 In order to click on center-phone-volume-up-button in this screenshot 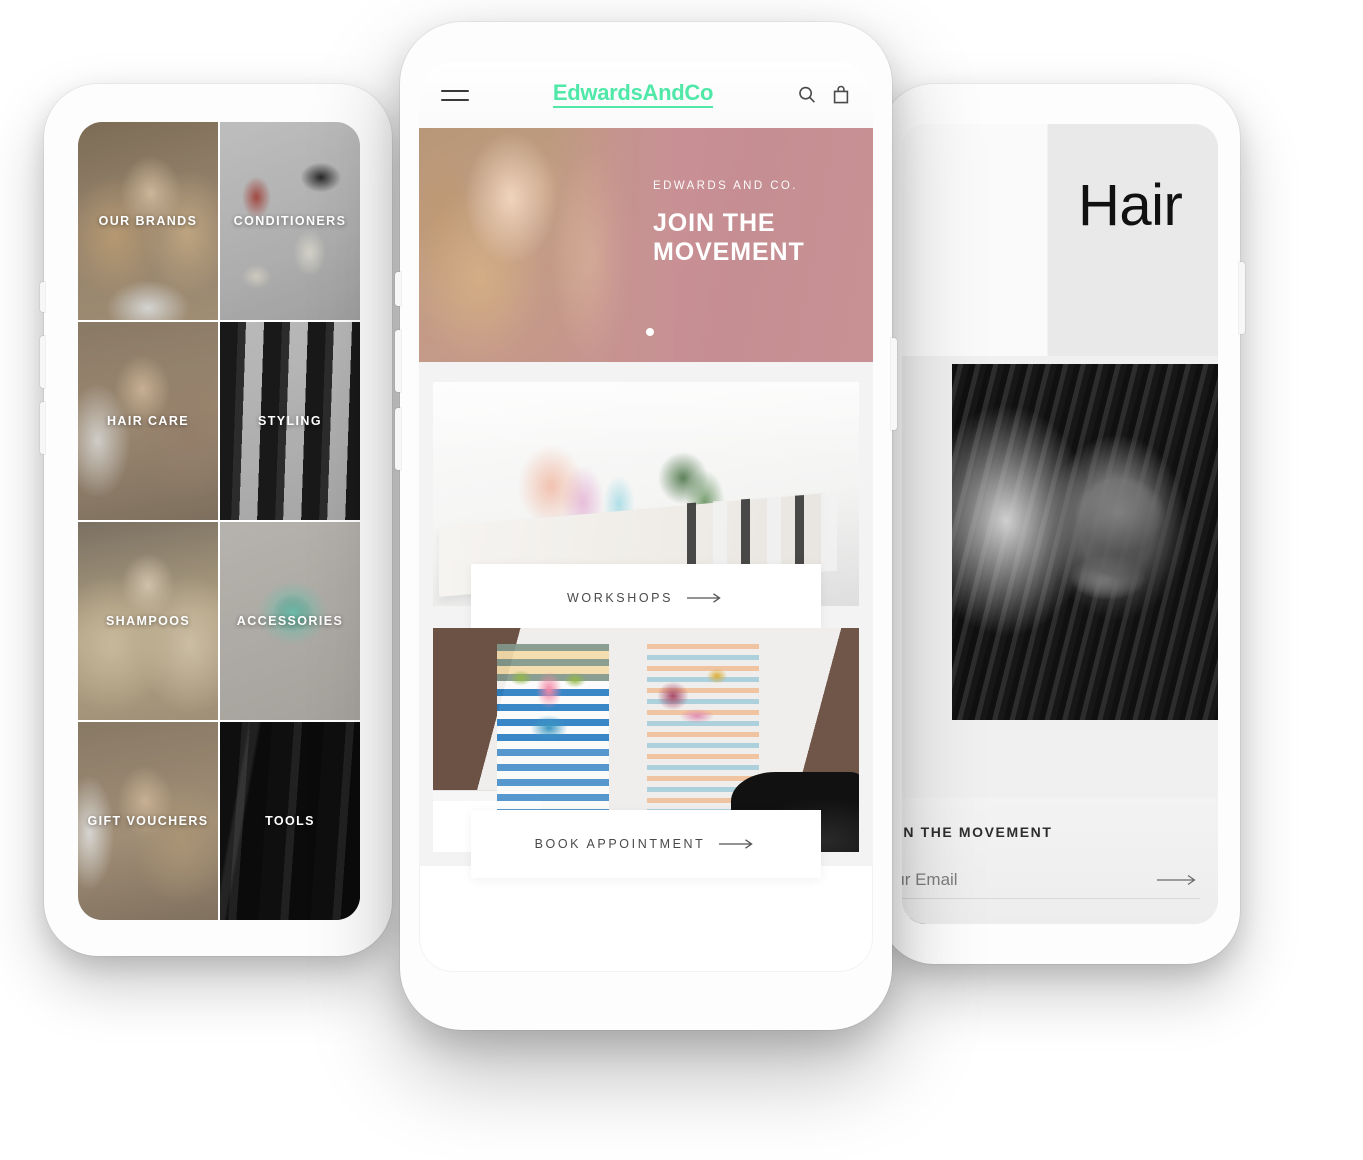, I will do `click(398, 361)`.